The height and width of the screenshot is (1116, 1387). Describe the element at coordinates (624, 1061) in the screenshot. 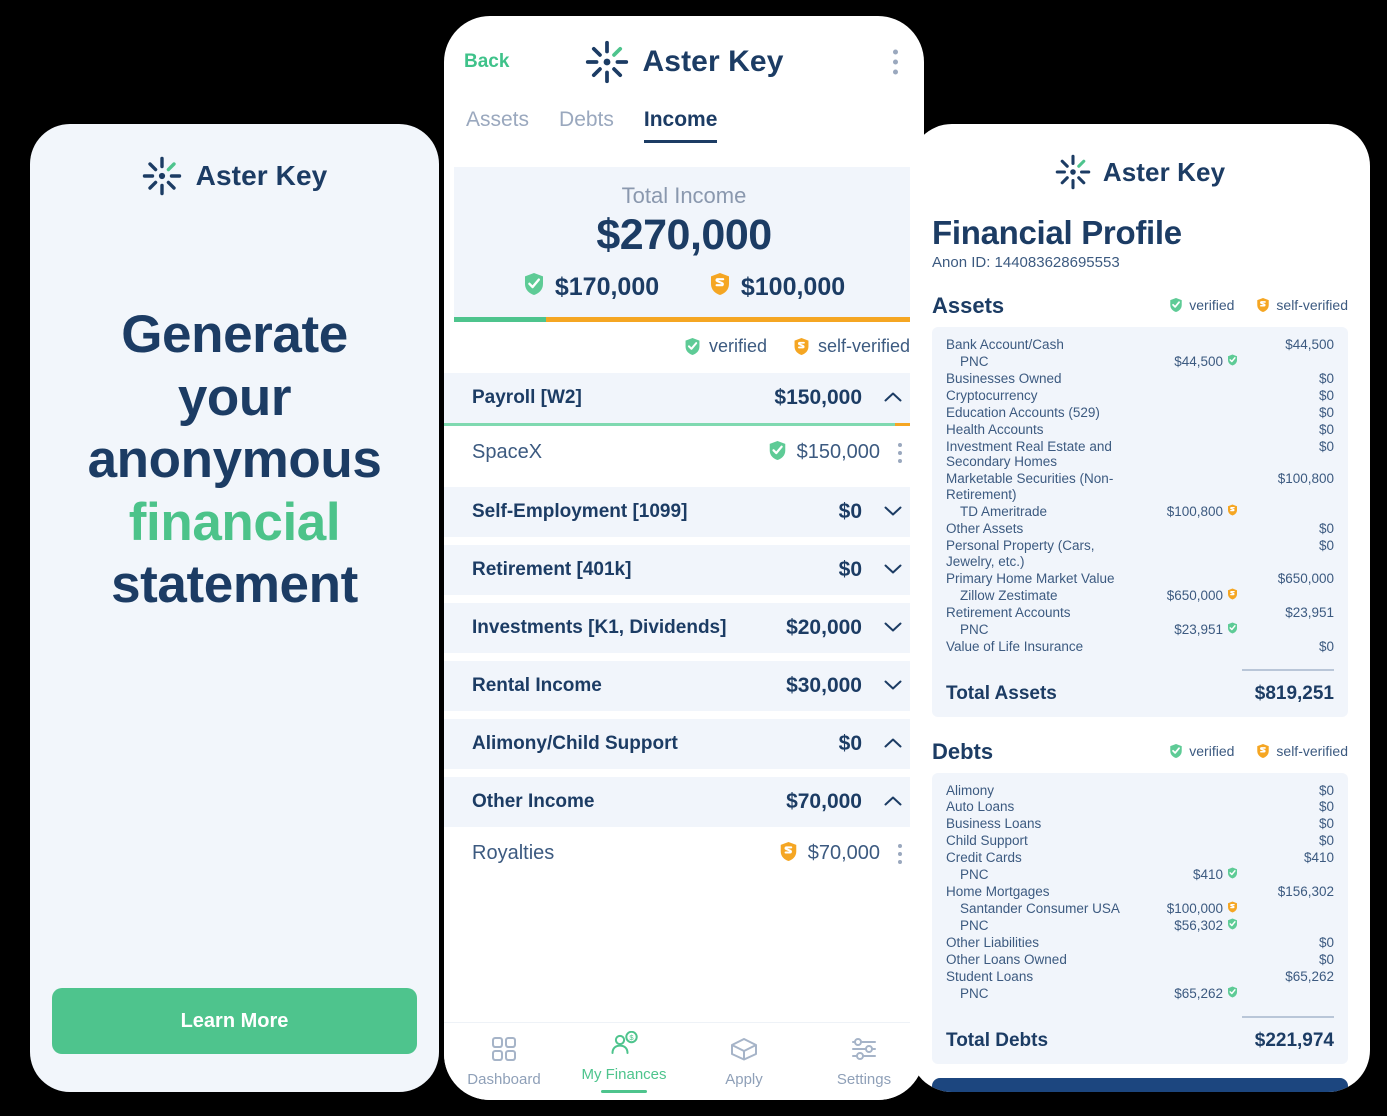

I see `nav-item-my-finances: $ My Finances` at that location.